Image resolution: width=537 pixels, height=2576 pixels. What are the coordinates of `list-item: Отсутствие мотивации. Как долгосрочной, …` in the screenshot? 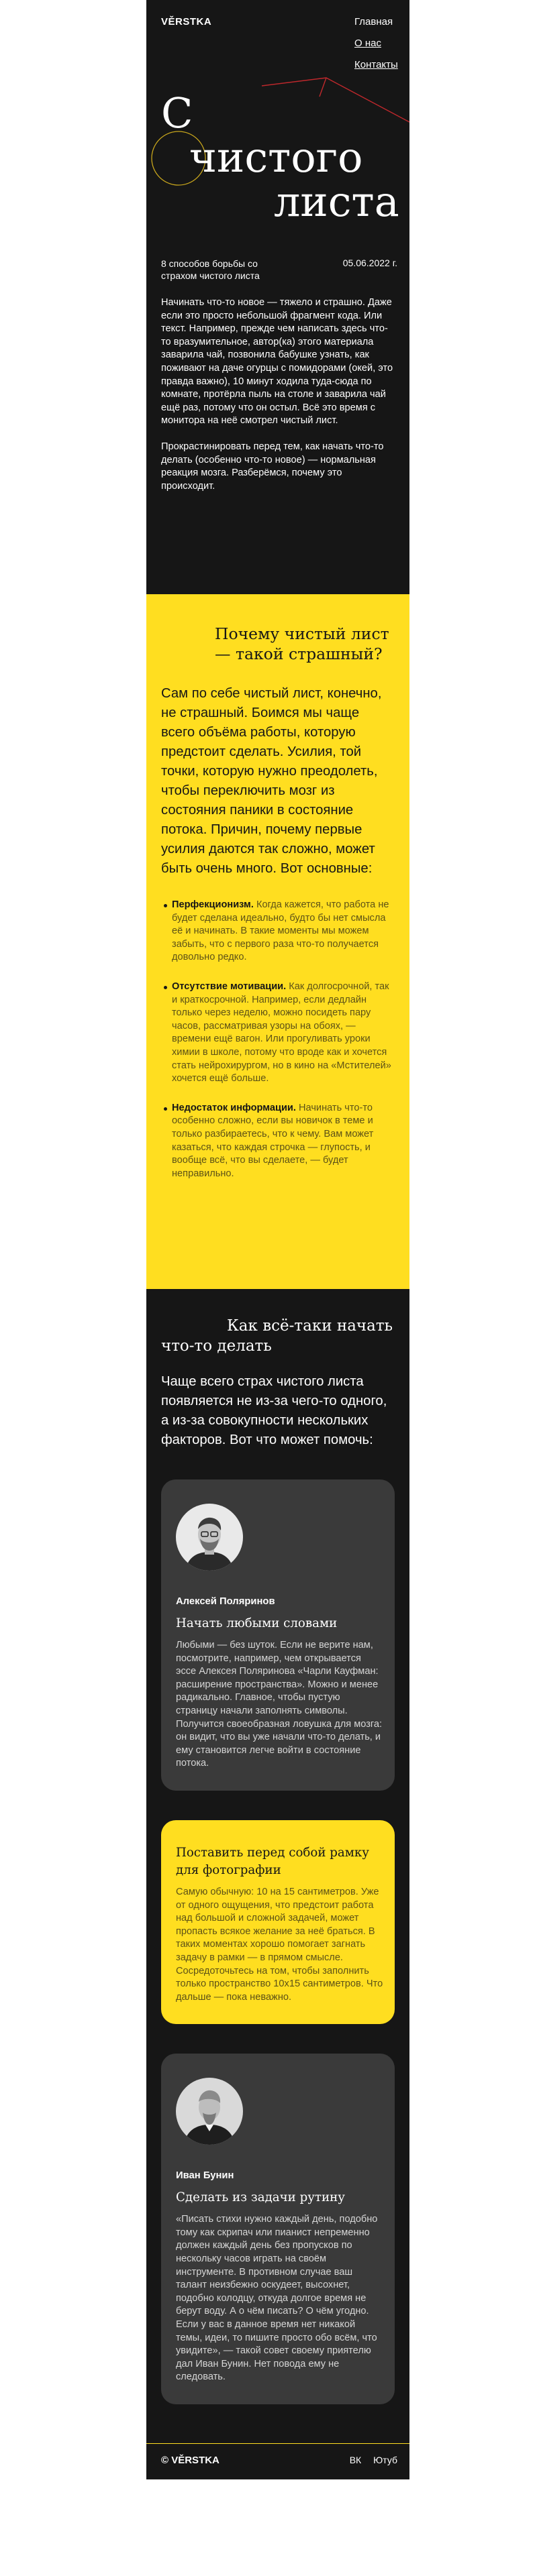 It's located at (278, 1033).